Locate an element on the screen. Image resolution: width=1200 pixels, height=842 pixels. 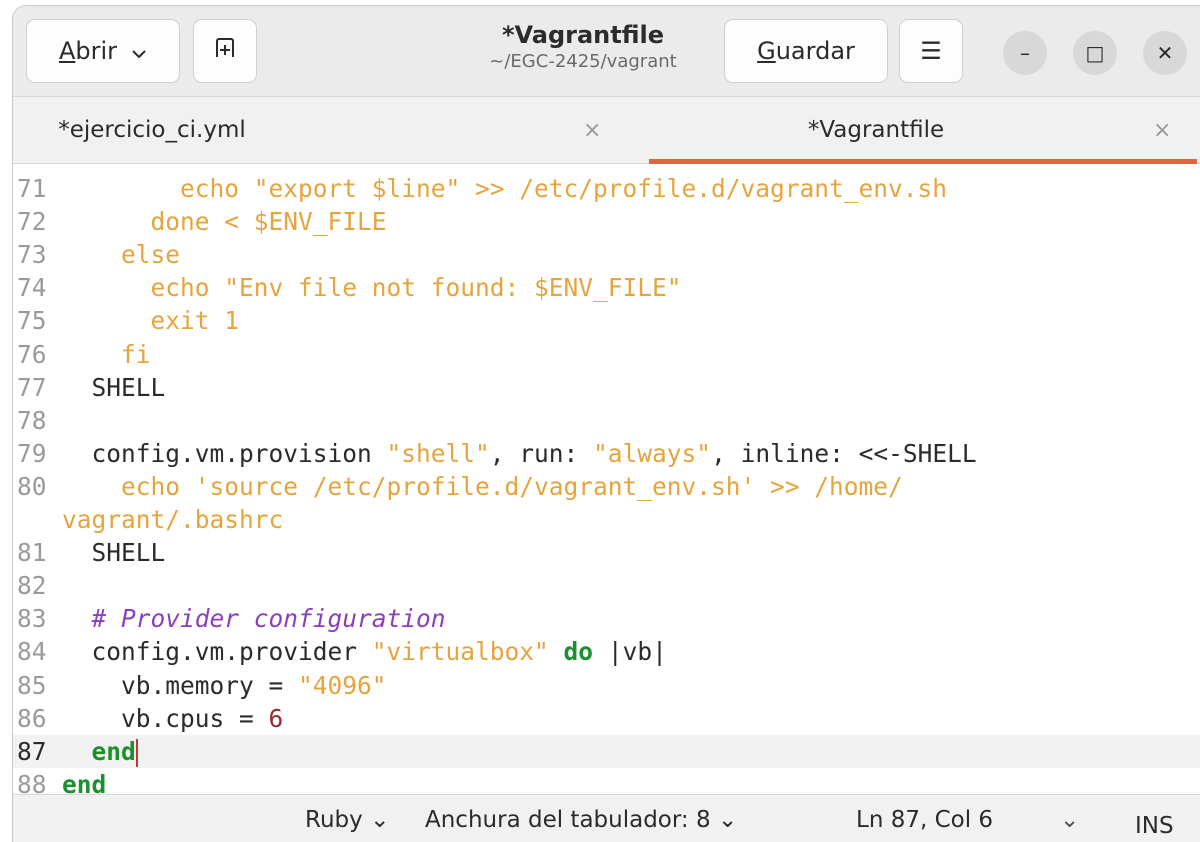
maximize-icon: □ is located at coordinates (1095, 53).